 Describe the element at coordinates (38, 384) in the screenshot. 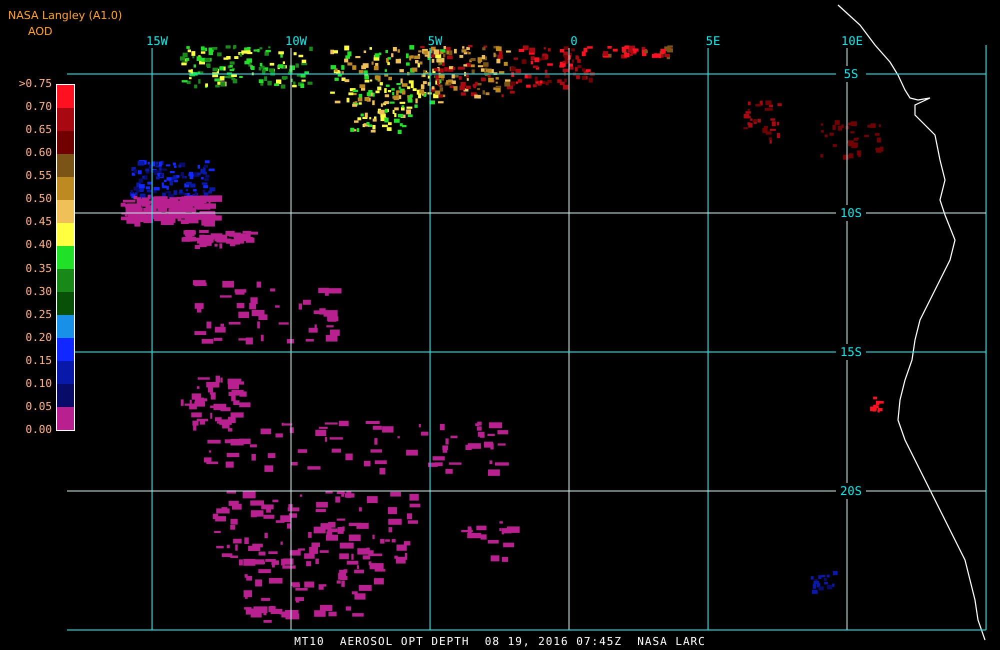

I see `scale-label: 0.10` at that location.